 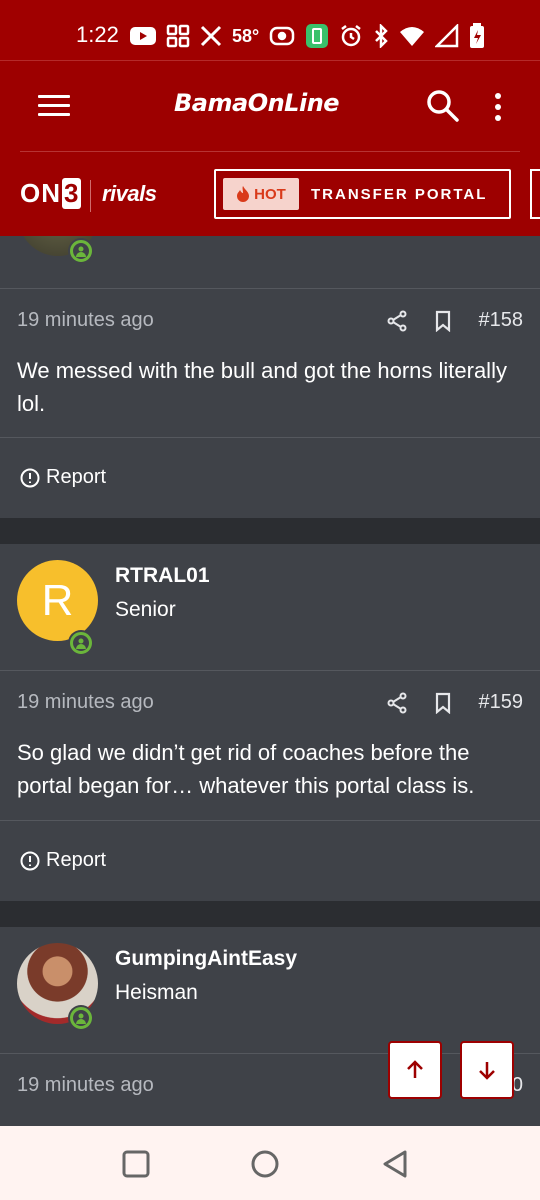 I want to click on hot-badge: HOT, so click(x=261, y=194).